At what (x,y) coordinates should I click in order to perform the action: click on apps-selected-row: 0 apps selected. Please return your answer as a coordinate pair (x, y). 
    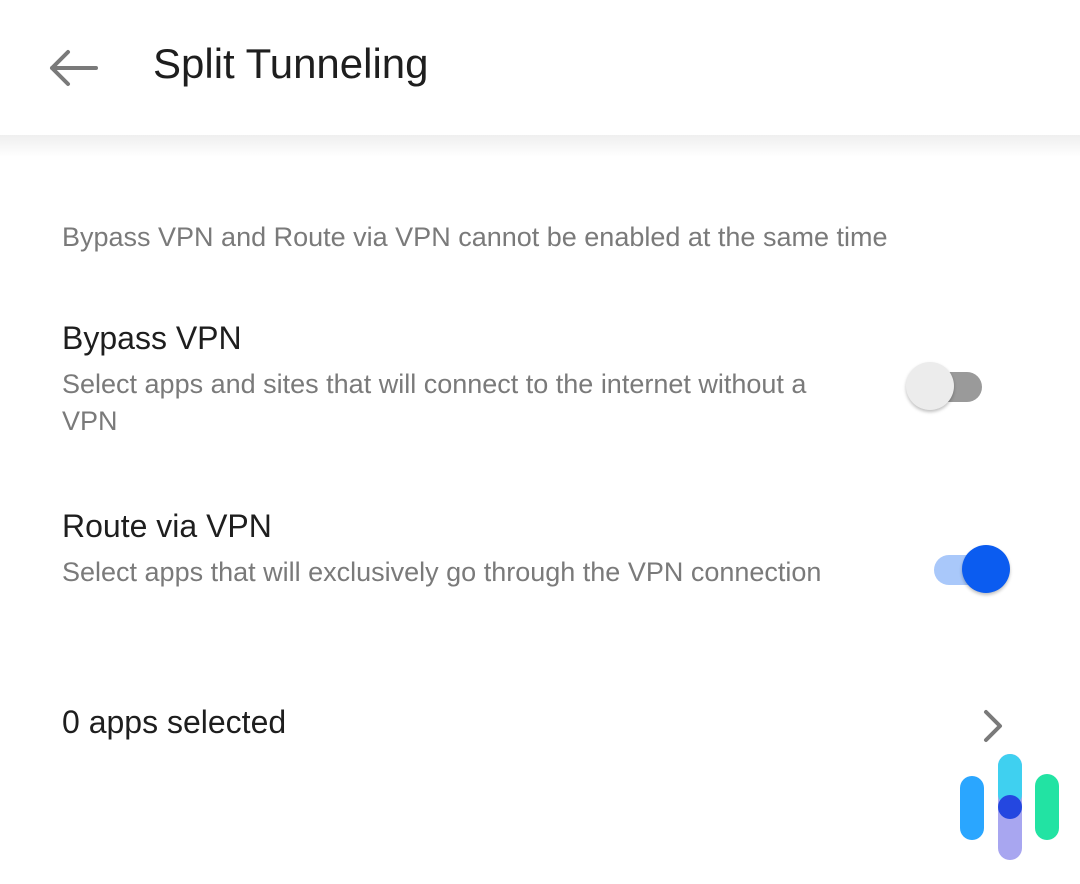
    Looking at the image, I should click on (540, 725).